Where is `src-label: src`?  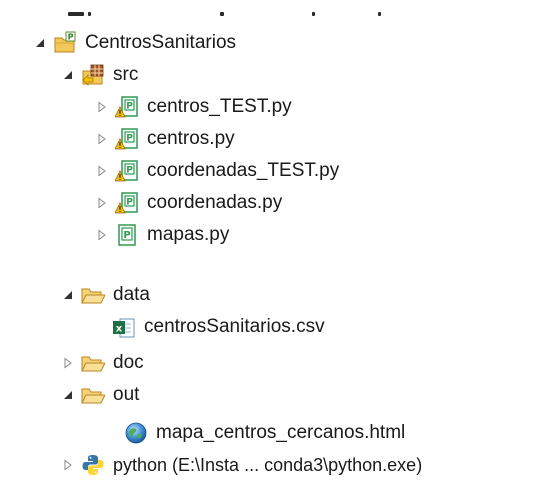
src-label: src is located at coordinates (126, 74).